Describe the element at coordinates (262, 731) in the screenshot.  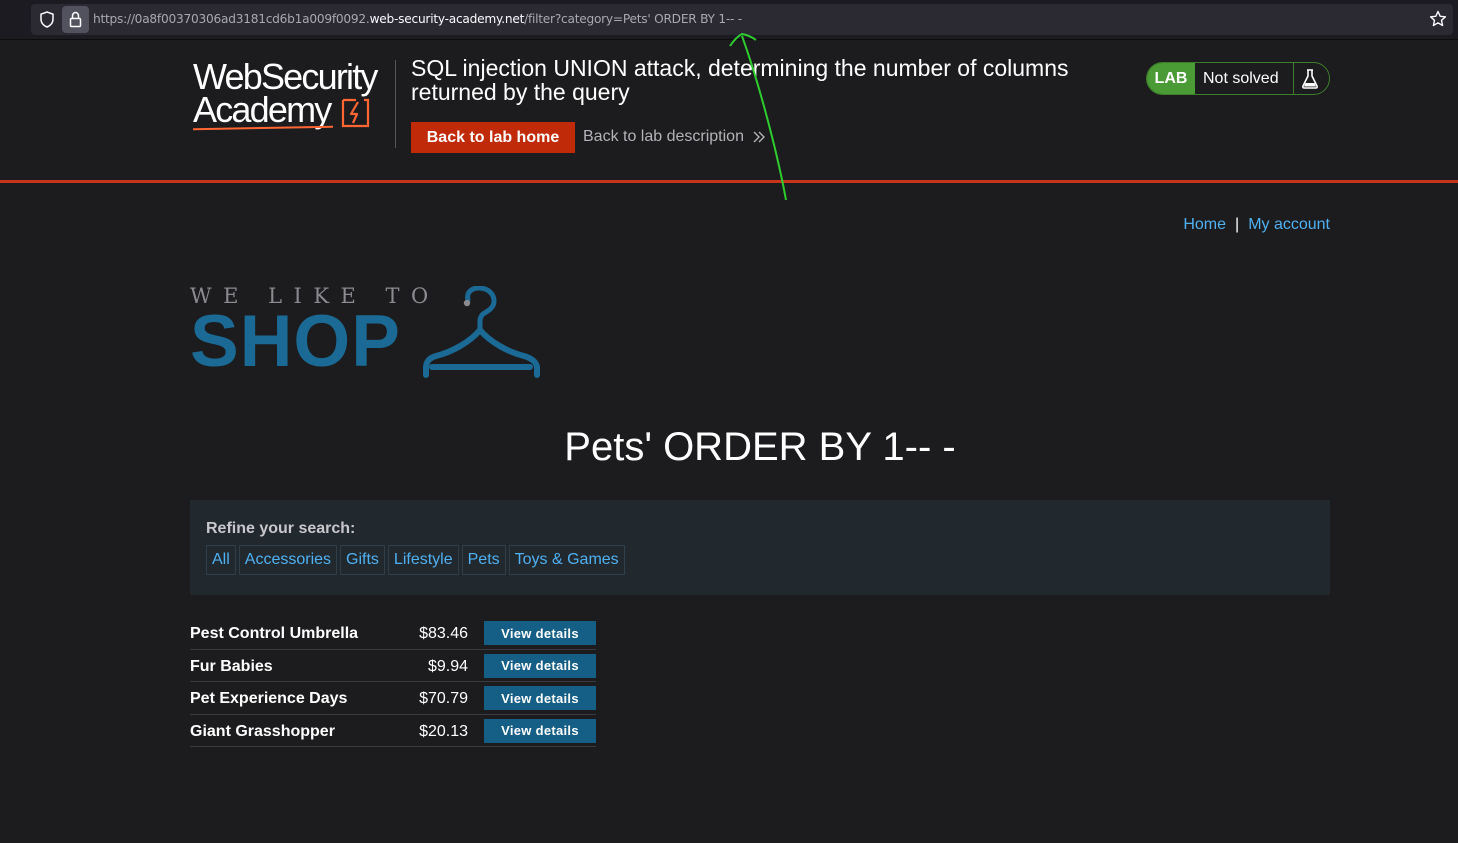
I see `product-name: Giant Grasshopper` at that location.